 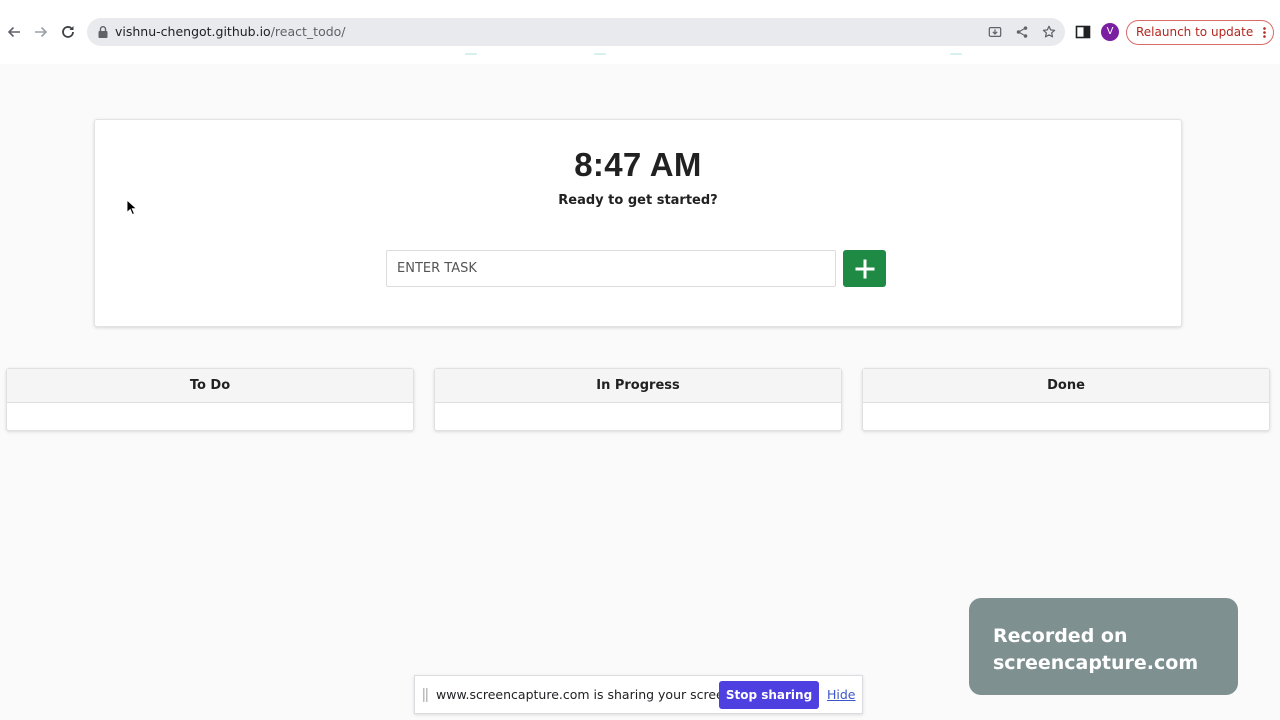 What do you see at coordinates (576, 32) in the screenshot?
I see `address-bar: vishnu-chengot.github.io/react_todo/` at bounding box center [576, 32].